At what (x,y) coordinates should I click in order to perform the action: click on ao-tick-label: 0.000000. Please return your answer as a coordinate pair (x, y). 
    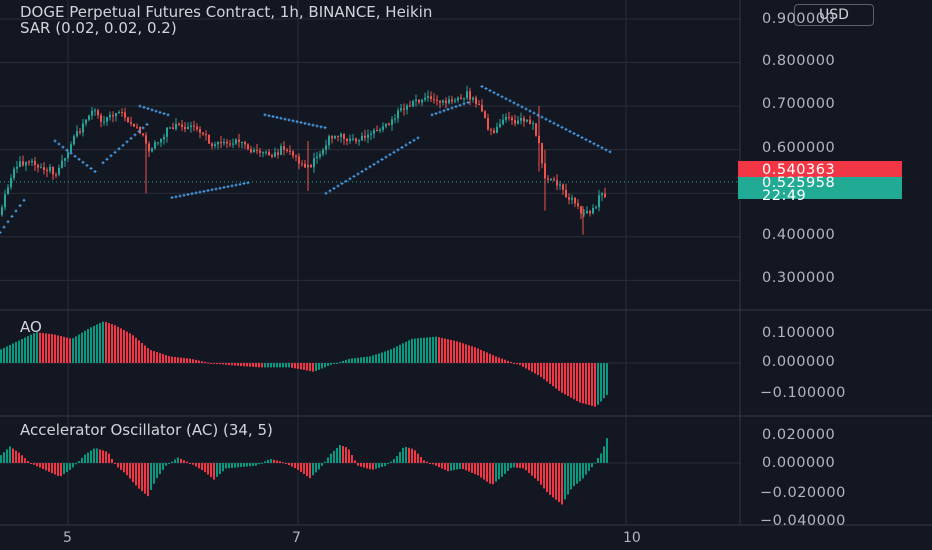
    Looking at the image, I should click on (799, 362).